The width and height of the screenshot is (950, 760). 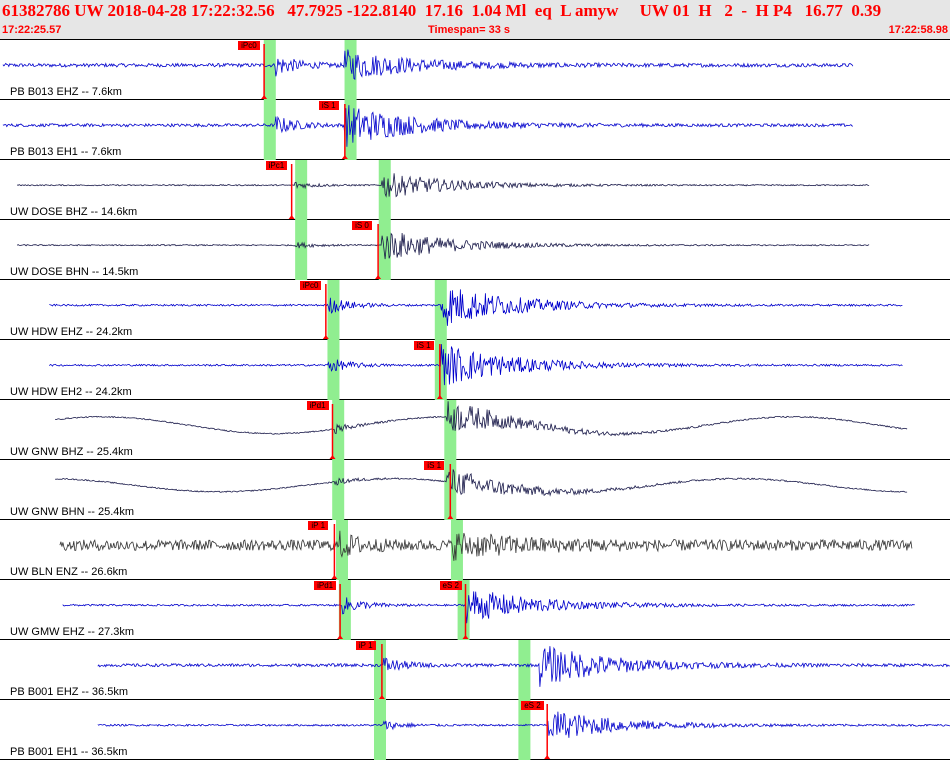 I want to click on trace-panel: iP 1 PB B001 EHZ -- 36.5km, so click(x=475, y=670).